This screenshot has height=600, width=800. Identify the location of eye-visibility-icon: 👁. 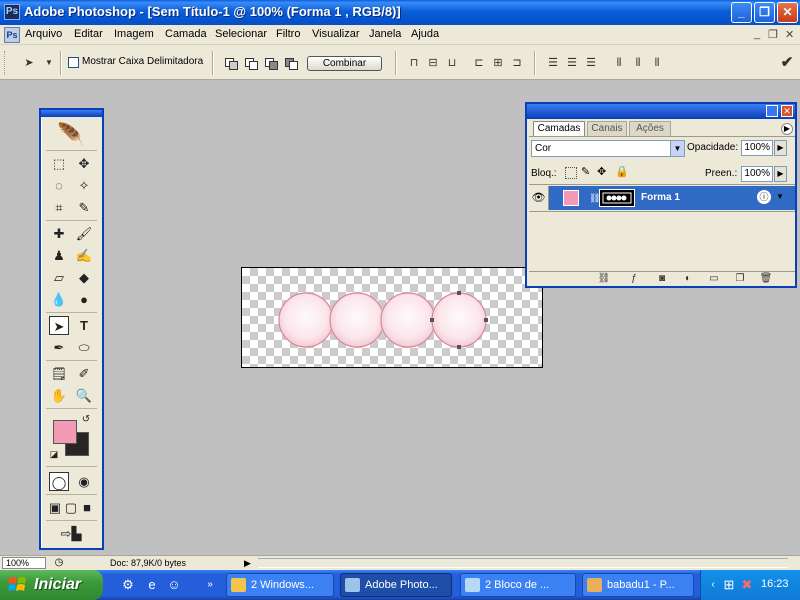
(539, 198).